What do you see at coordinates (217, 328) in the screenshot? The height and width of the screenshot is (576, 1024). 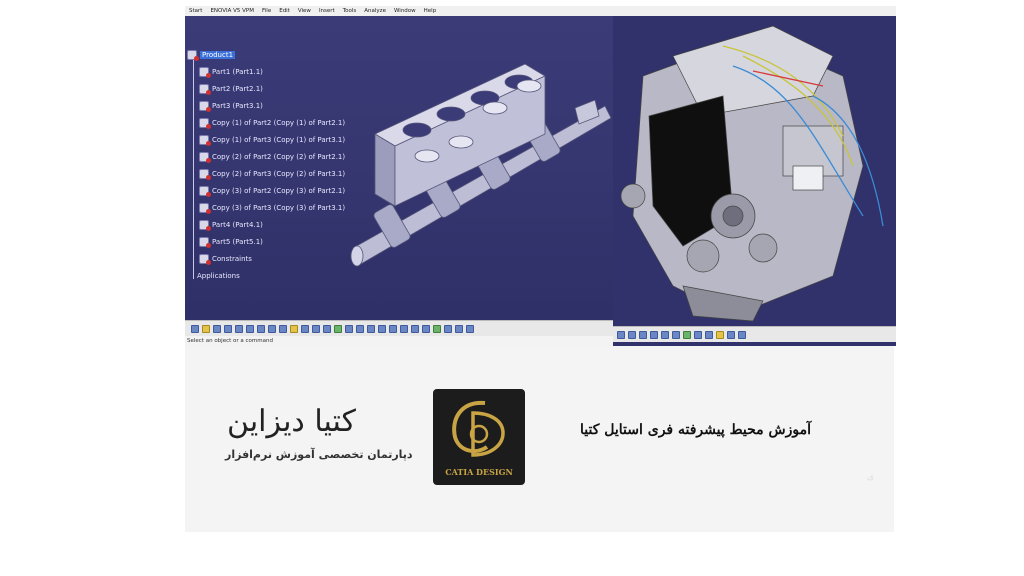 I see `save-icon` at bounding box center [217, 328].